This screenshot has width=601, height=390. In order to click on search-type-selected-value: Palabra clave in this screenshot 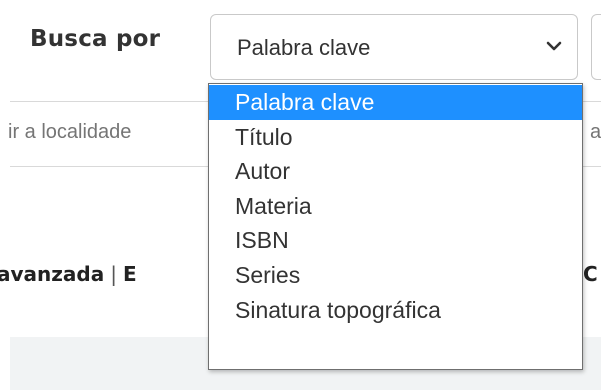, I will do `click(304, 47)`.